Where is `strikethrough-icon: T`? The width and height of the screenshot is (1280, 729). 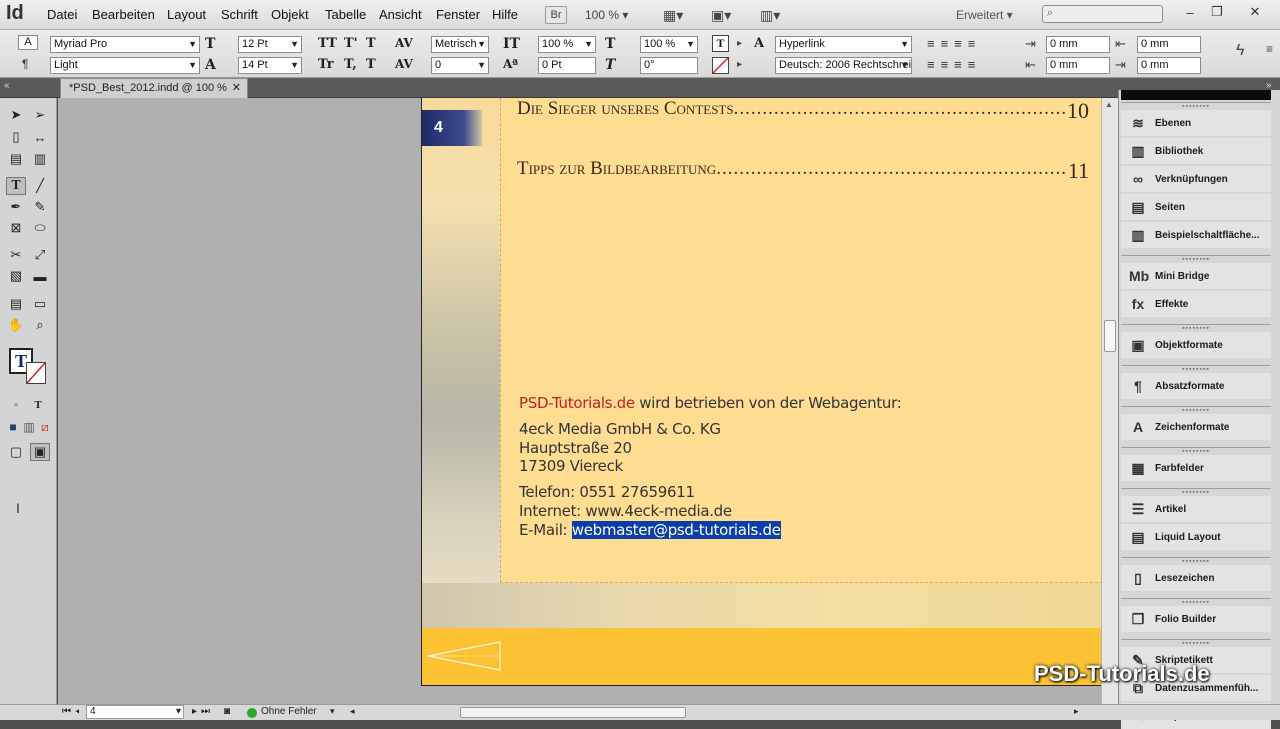 strikethrough-icon: T is located at coordinates (371, 64).